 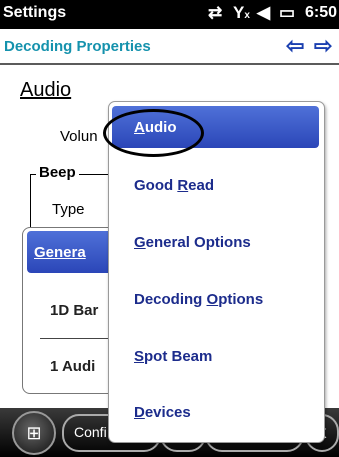 I want to click on sync-icon: ⇄, so click(x=215, y=13).